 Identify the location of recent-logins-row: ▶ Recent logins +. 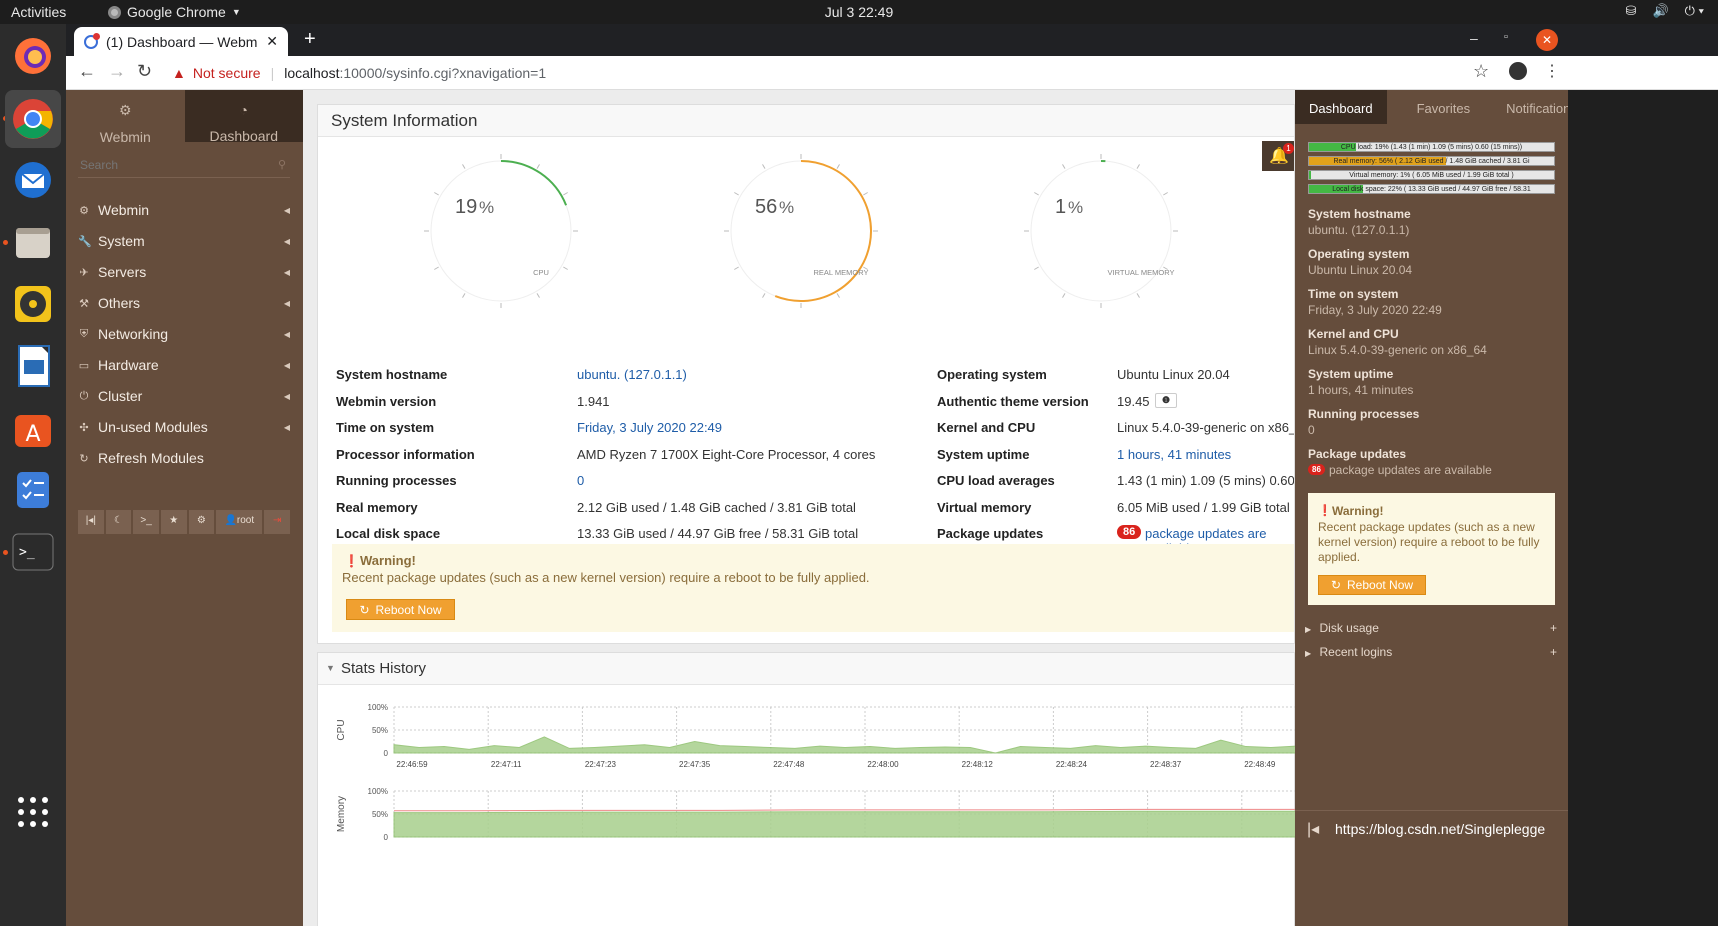
(1431, 652).